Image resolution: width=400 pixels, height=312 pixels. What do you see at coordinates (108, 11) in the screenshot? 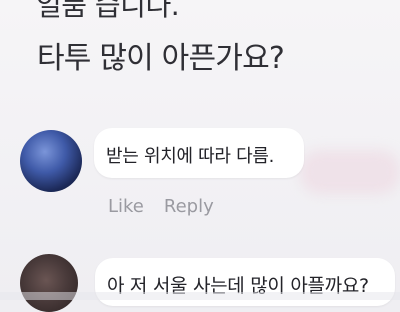
I see `question-partial-line: 일품 습니다.` at bounding box center [108, 11].